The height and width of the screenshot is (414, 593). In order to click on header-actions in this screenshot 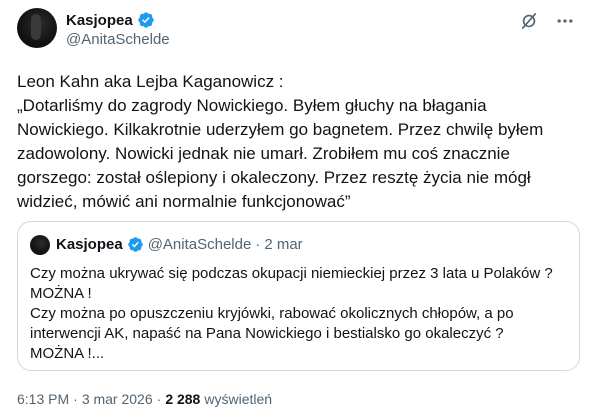, I will do `click(547, 21)`.